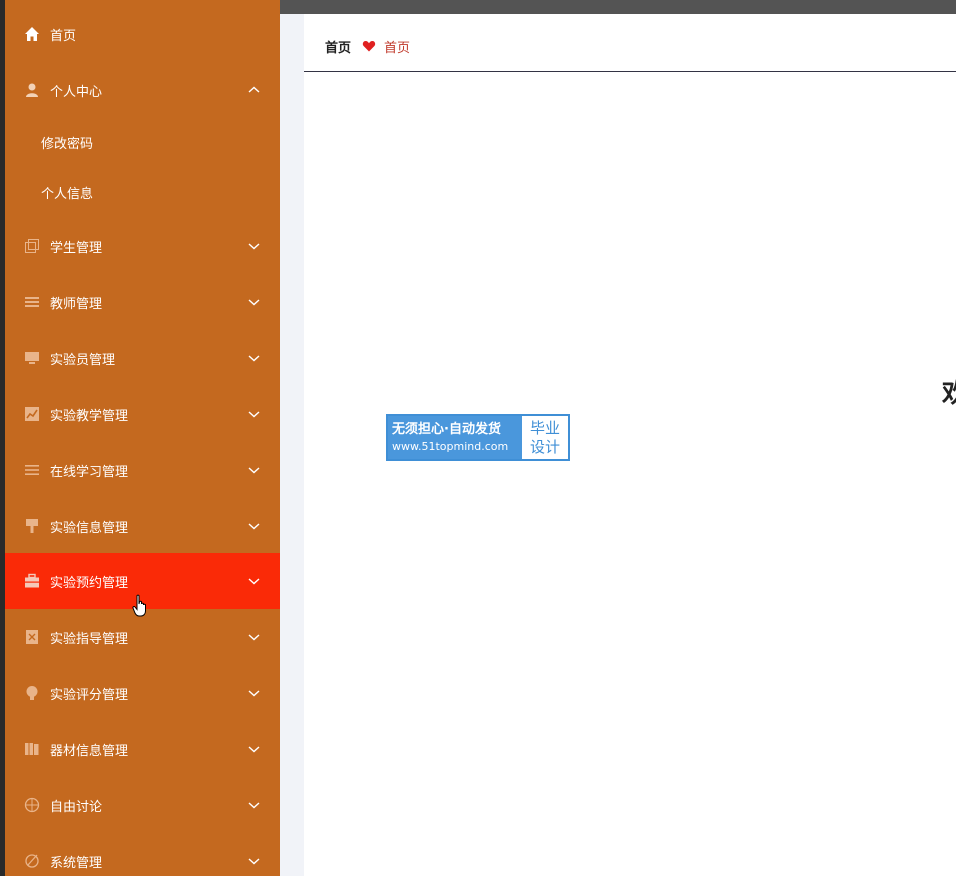 This screenshot has height=876, width=956. I want to click on content-gutter, so click(292, 445).